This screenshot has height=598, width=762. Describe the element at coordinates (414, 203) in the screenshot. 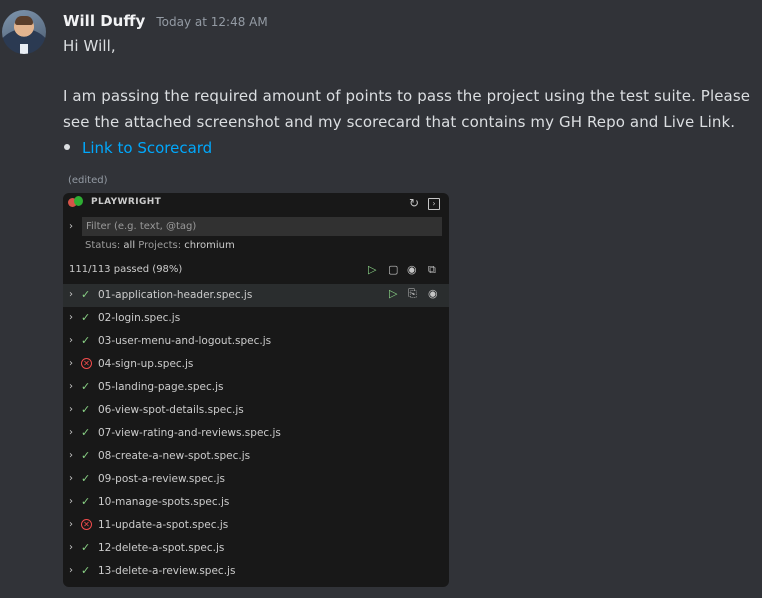

I see `refresh-icon: ↻` at that location.